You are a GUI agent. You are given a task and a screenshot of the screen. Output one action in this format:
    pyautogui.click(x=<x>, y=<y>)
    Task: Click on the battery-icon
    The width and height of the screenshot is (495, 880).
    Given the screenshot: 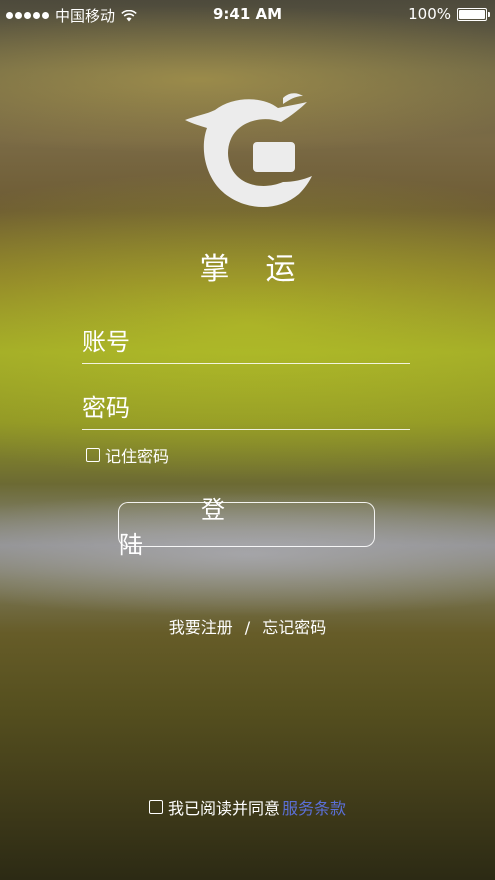 What is the action you would take?
    pyautogui.click(x=473, y=14)
    